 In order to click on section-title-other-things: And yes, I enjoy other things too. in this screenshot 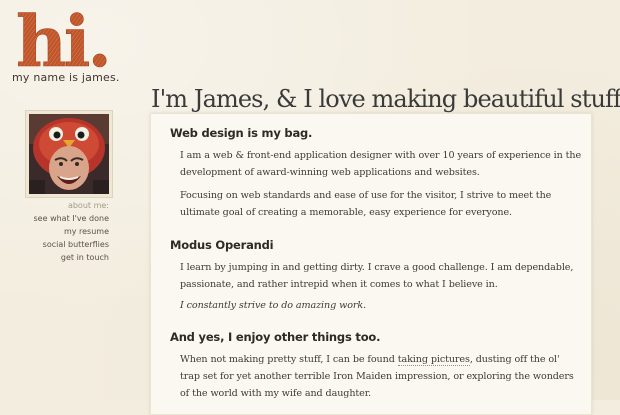, I will do `click(275, 337)`.